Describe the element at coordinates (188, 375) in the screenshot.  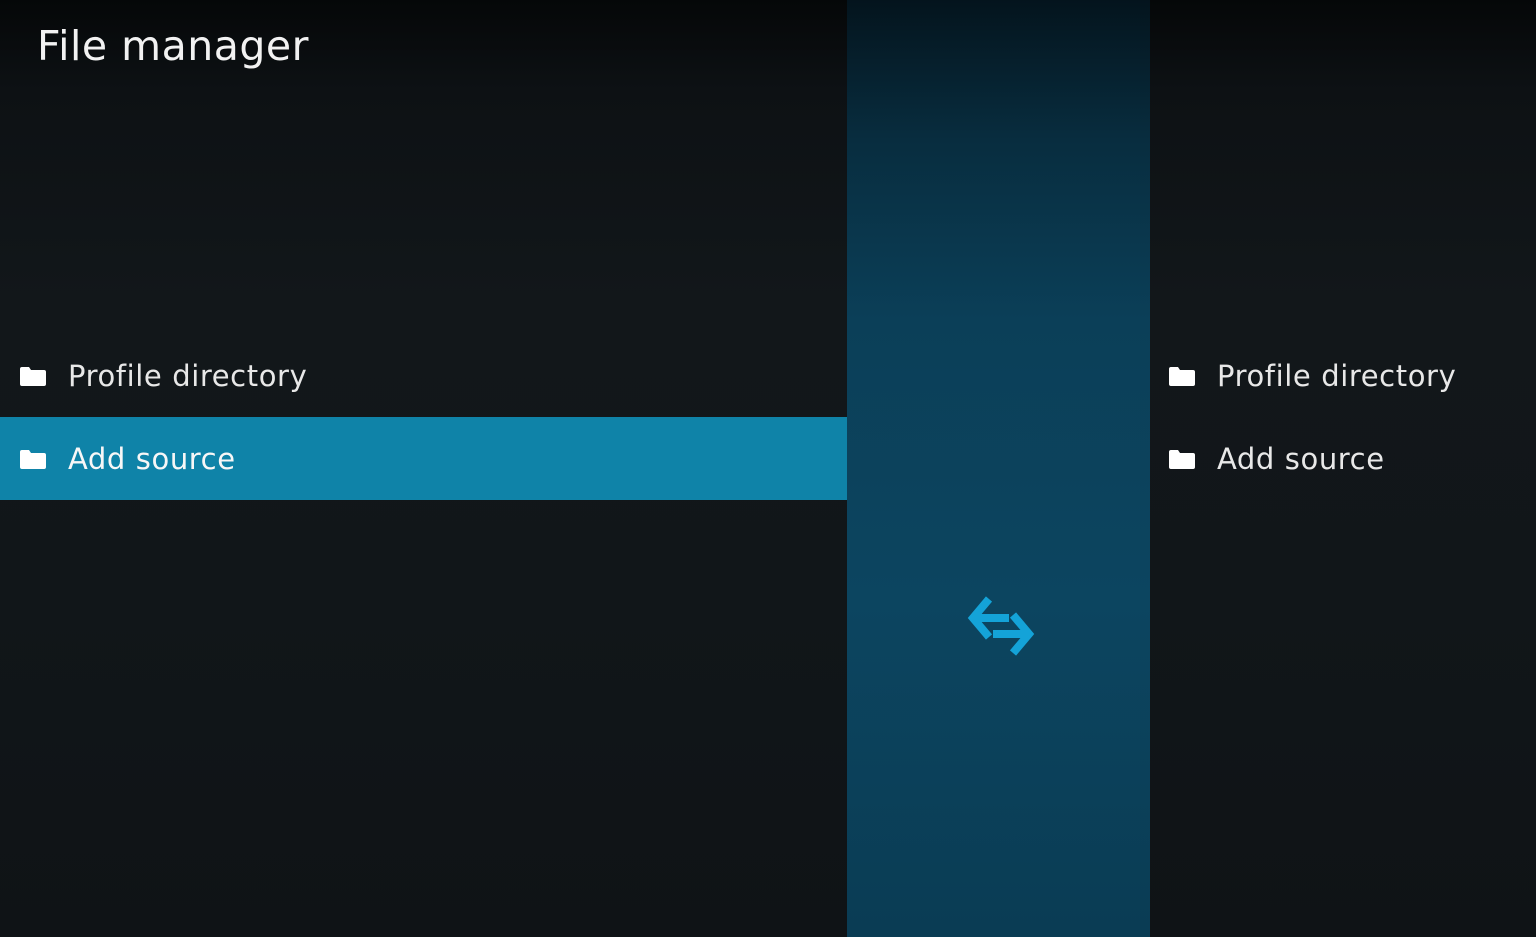
I see `left-item-label: Profile directory` at that location.